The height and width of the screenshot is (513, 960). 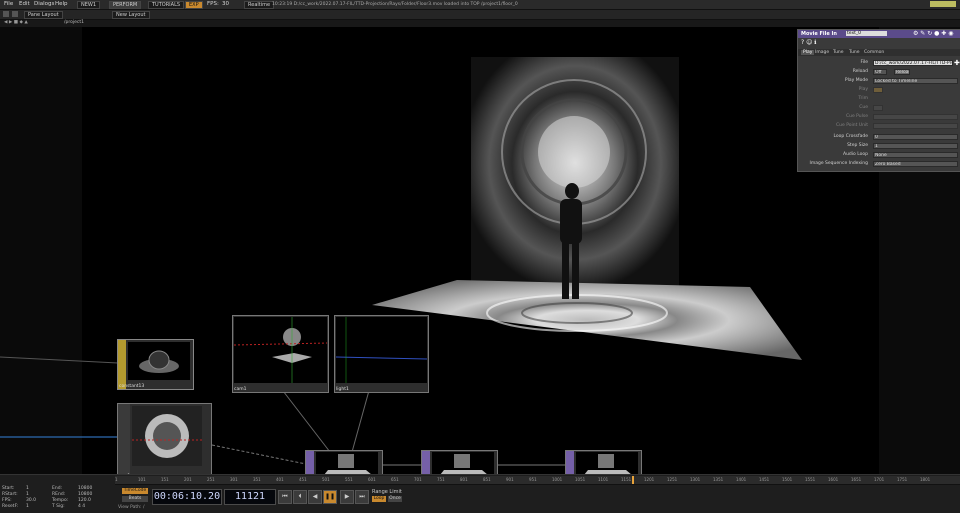 What do you see at coordinates (557, 479) in the screenshot?
I see `timeline-tick: 1001` at bounding box center [557, 479].